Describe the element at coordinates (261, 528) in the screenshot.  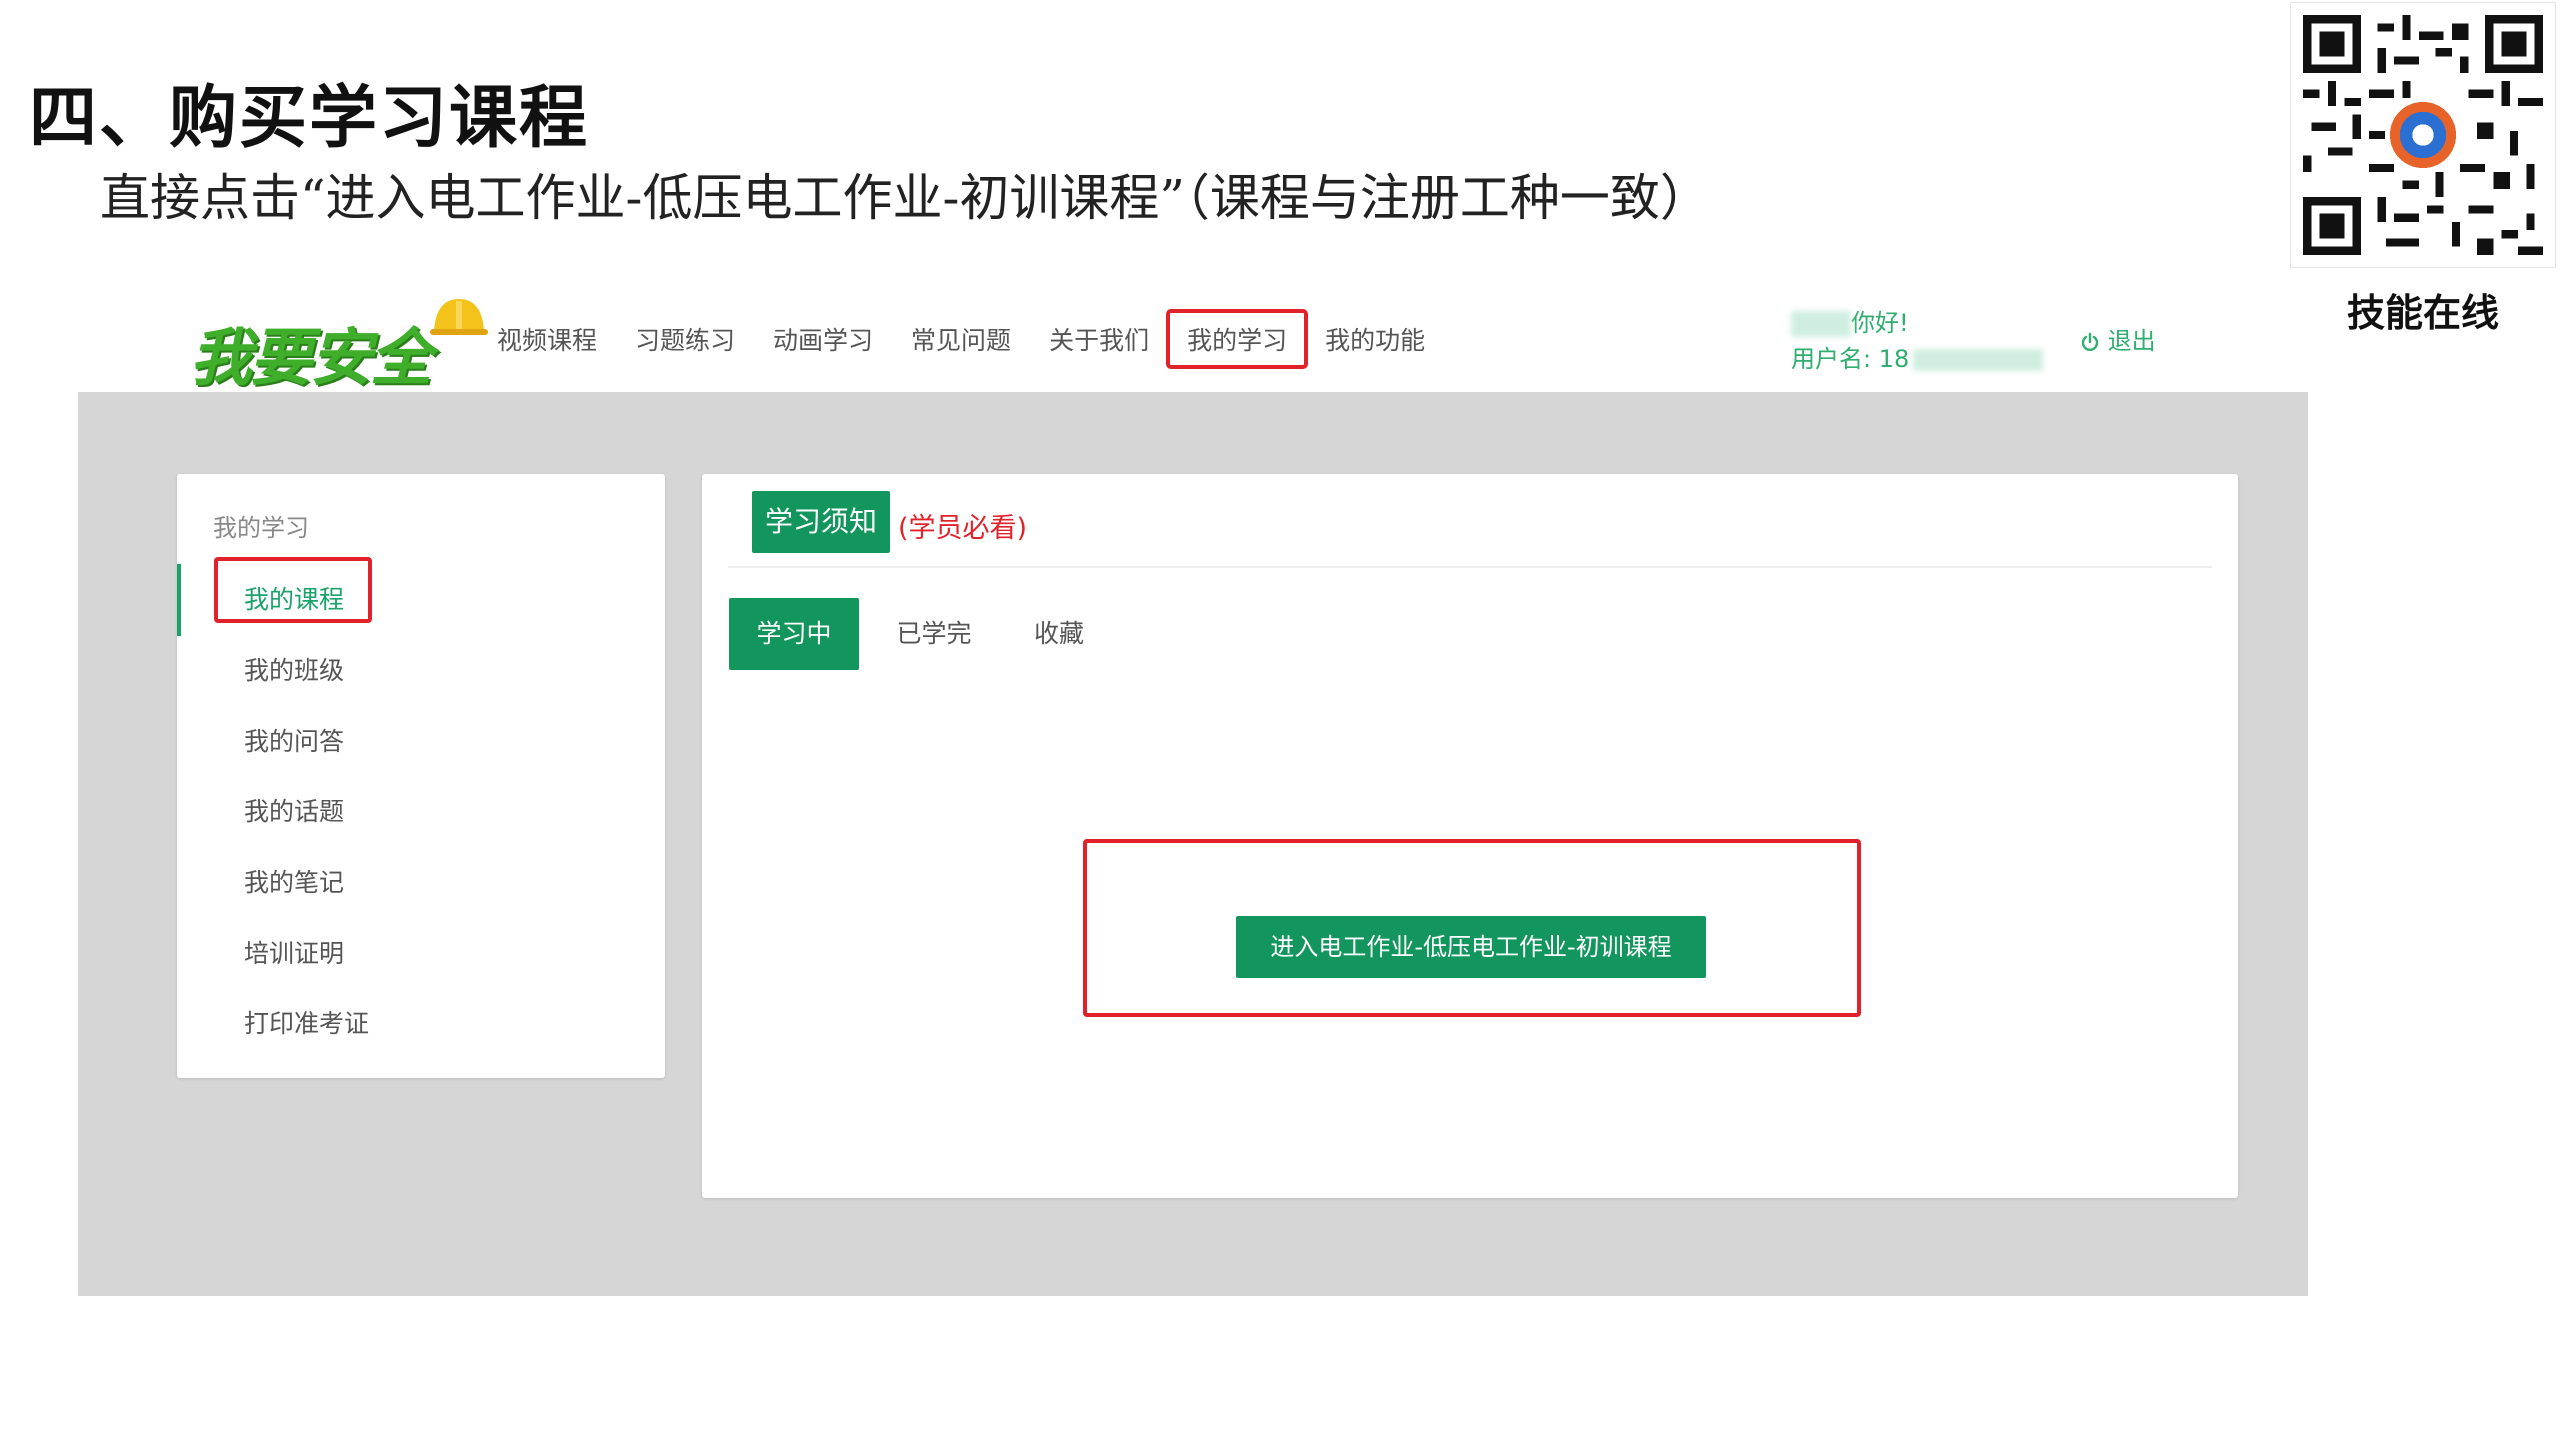
I see `sidebar-heading: 我的学习` at that location.